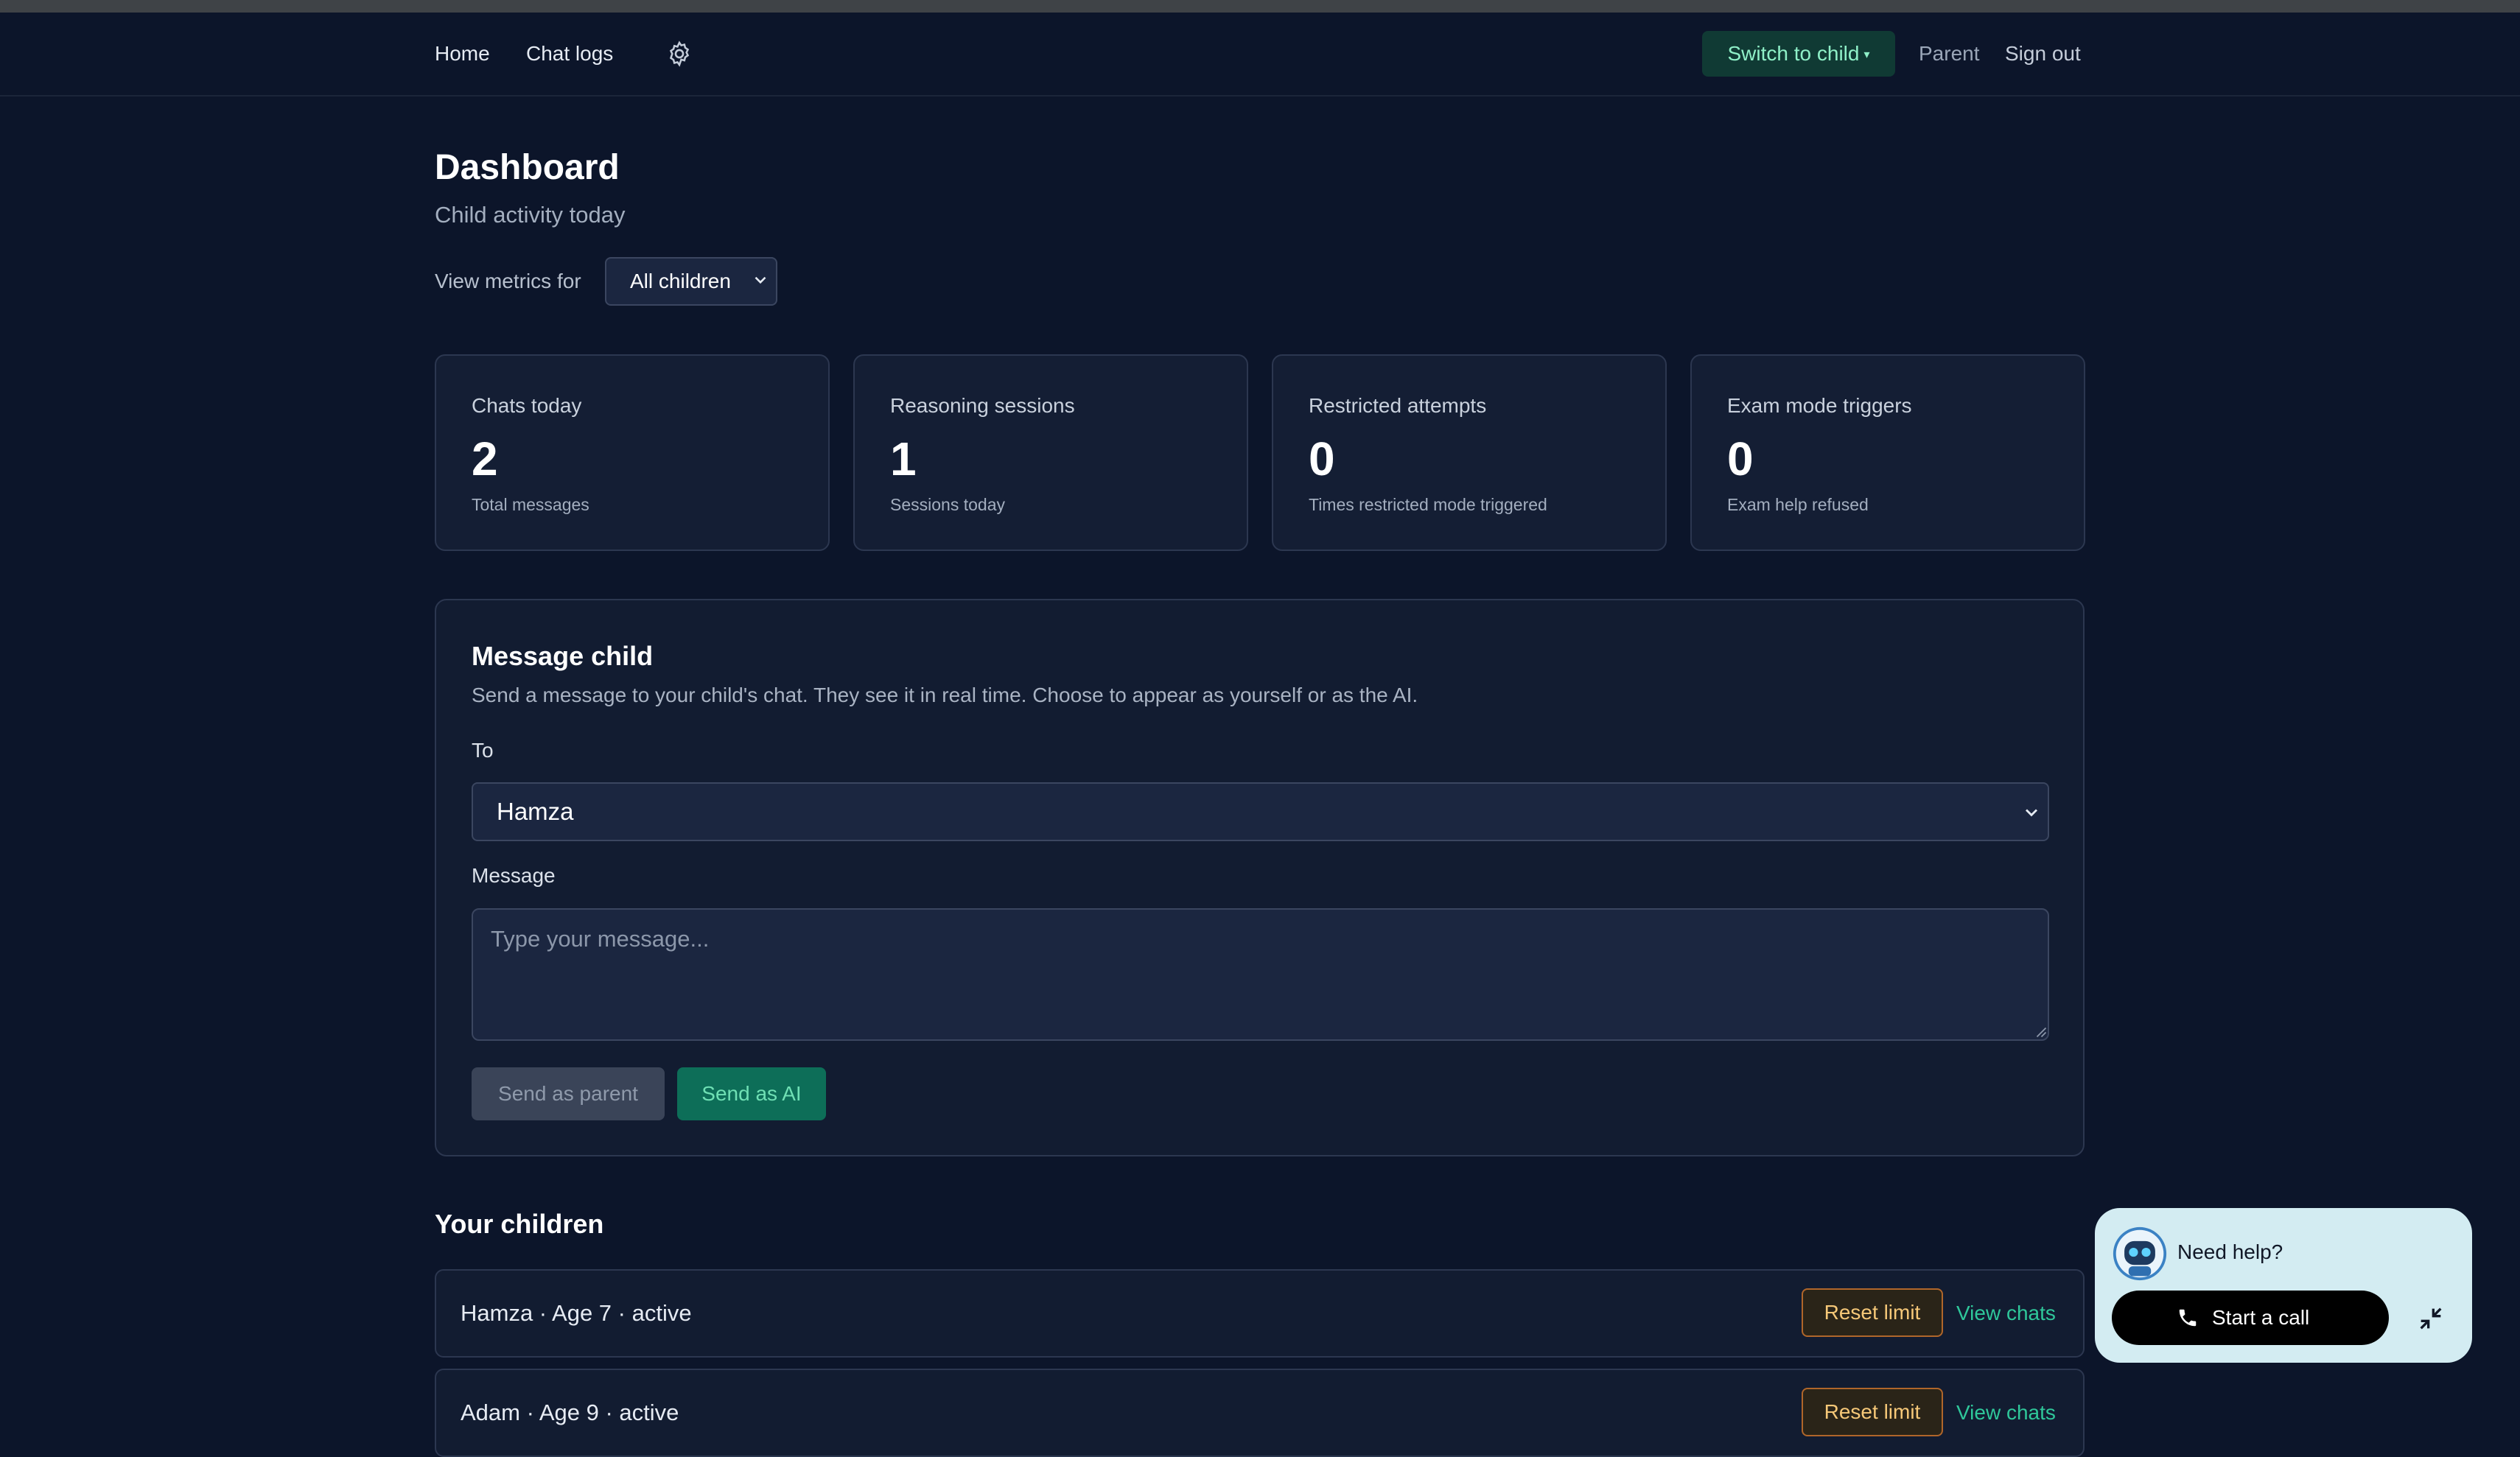  I want to click on switch-to-child-label: Switch to child, so click(1793, 54).